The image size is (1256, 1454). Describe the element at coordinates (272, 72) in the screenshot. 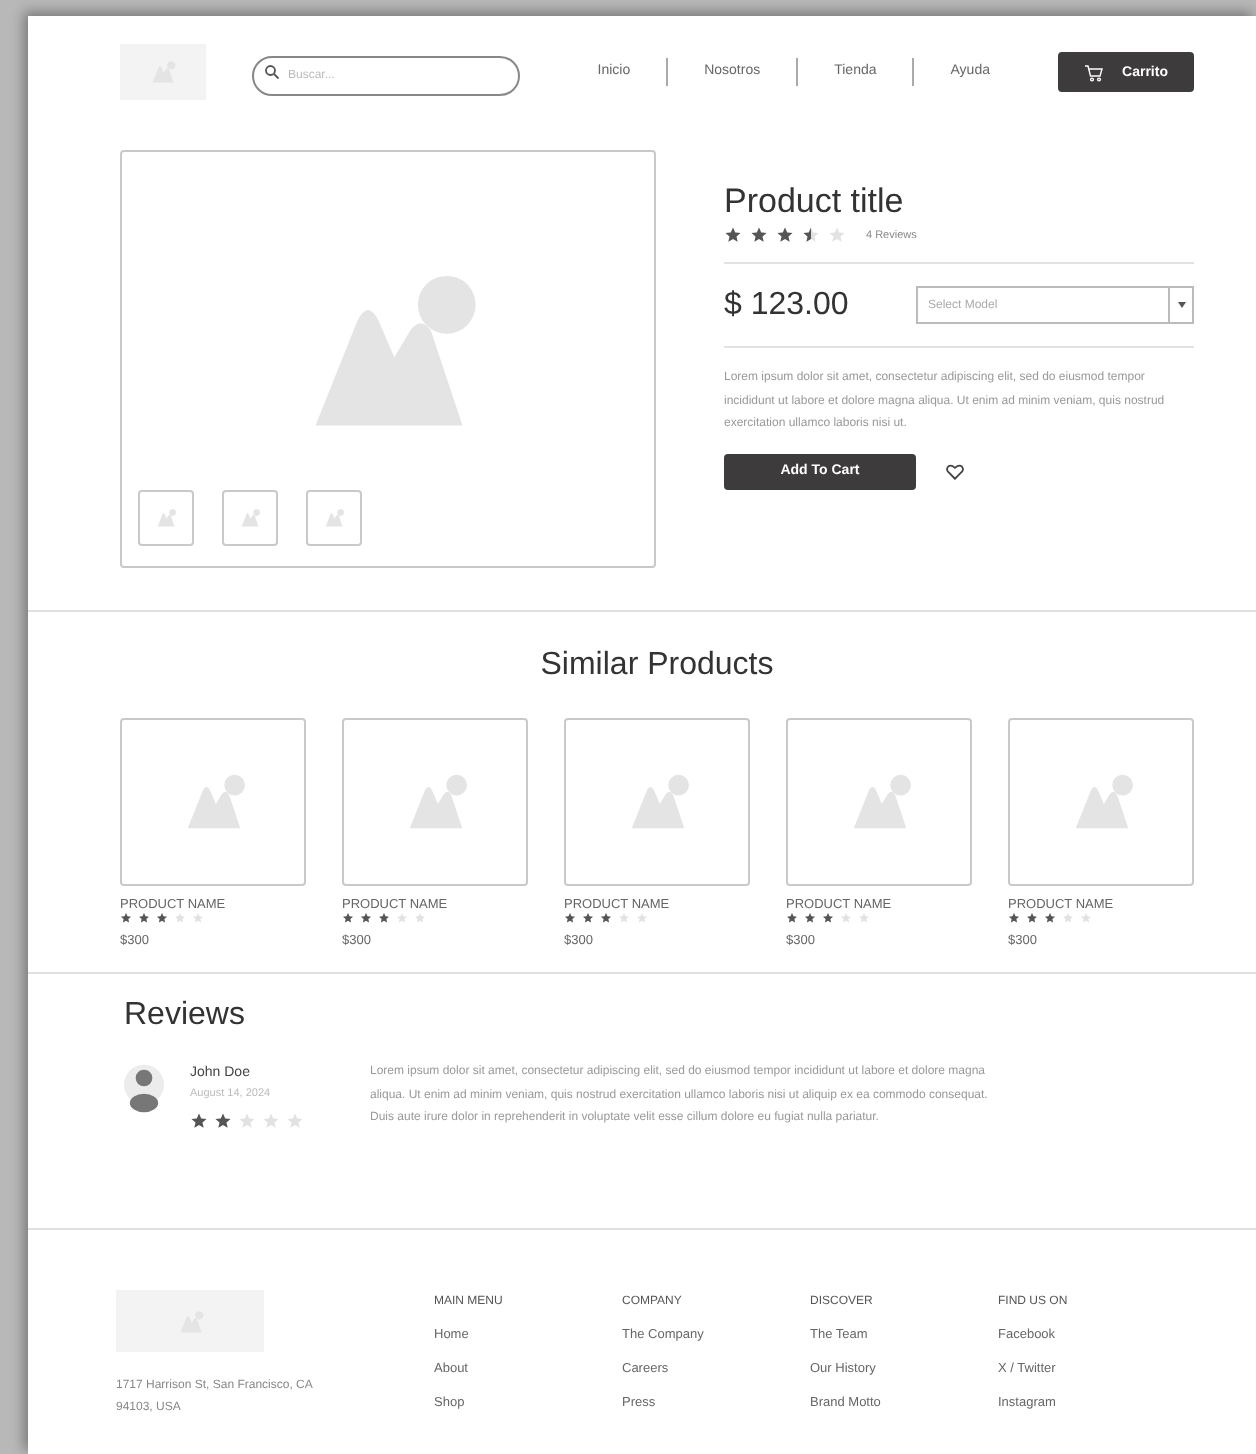

I see `search-icon` at that location.